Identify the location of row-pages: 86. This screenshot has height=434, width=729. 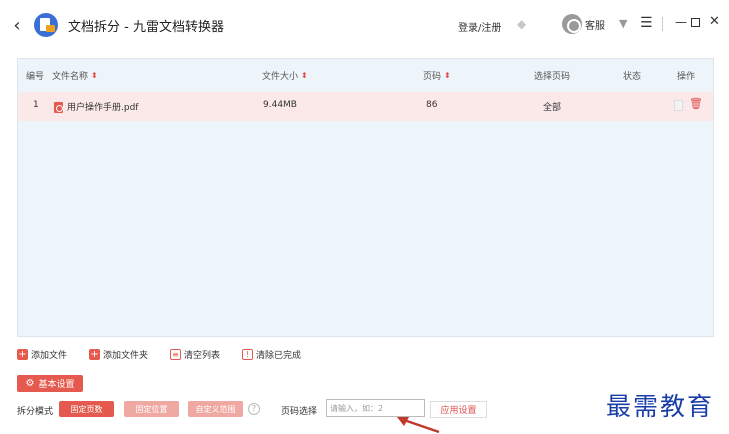
(432, 105).